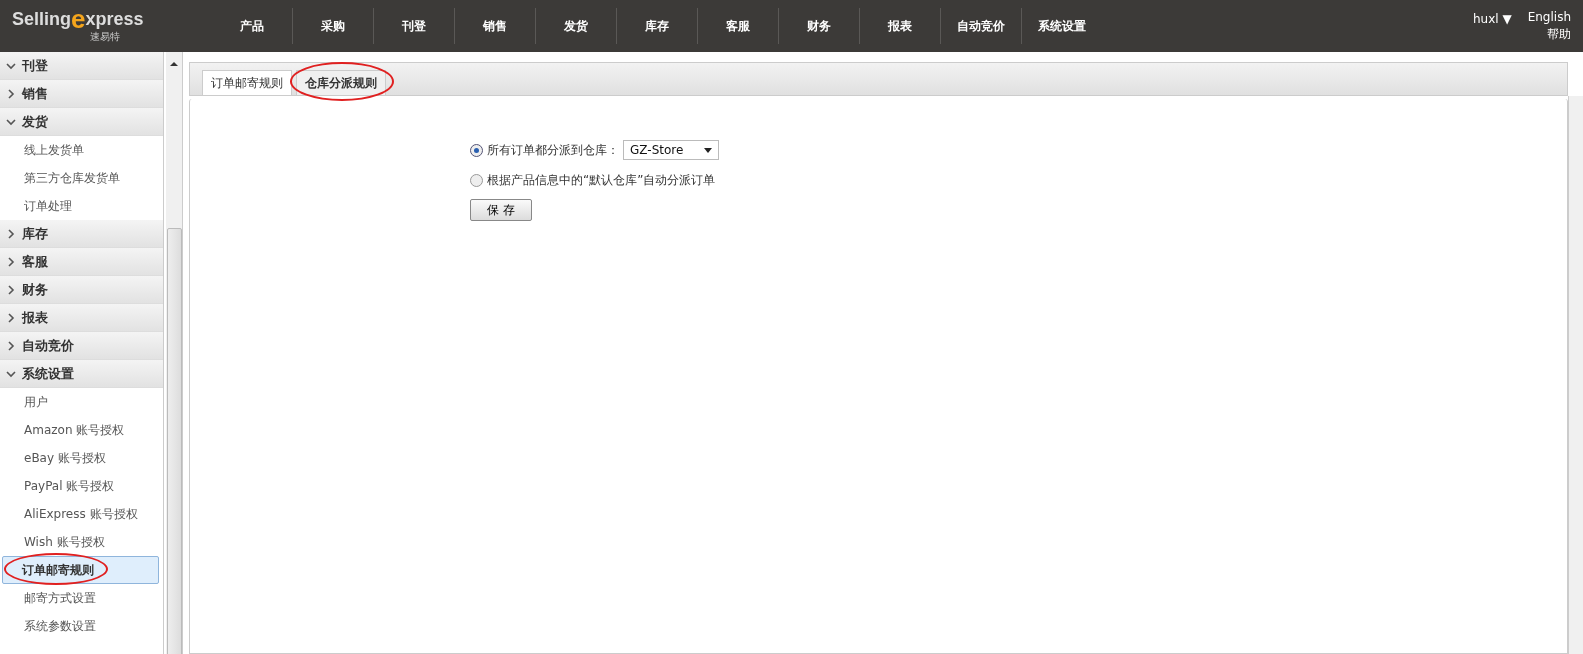 The height and width of the screenshot is (654, 1583). Describe the element at coordinates (81, 262) in the screenshot. I see `sidebar-section: 客服` at that location.